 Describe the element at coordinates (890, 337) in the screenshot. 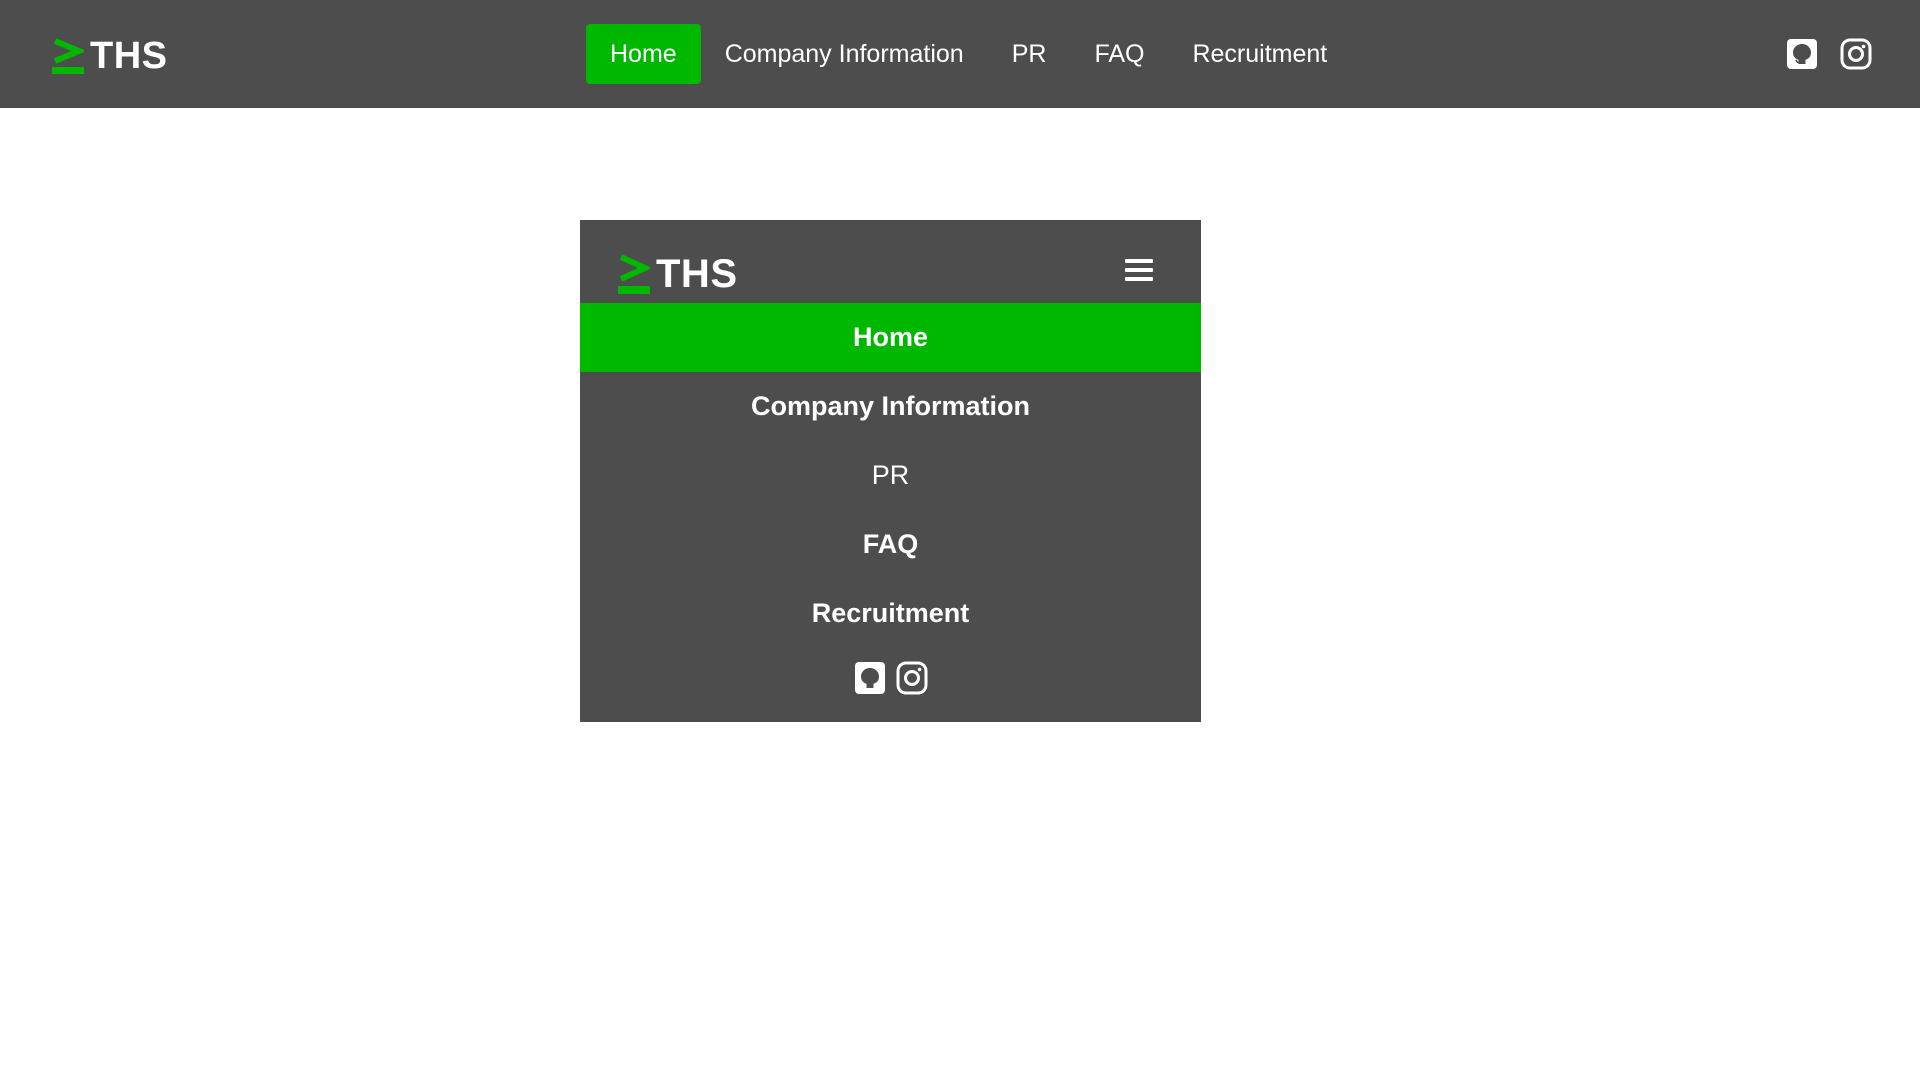

I see `mobile-nav-home: Home` at that location.